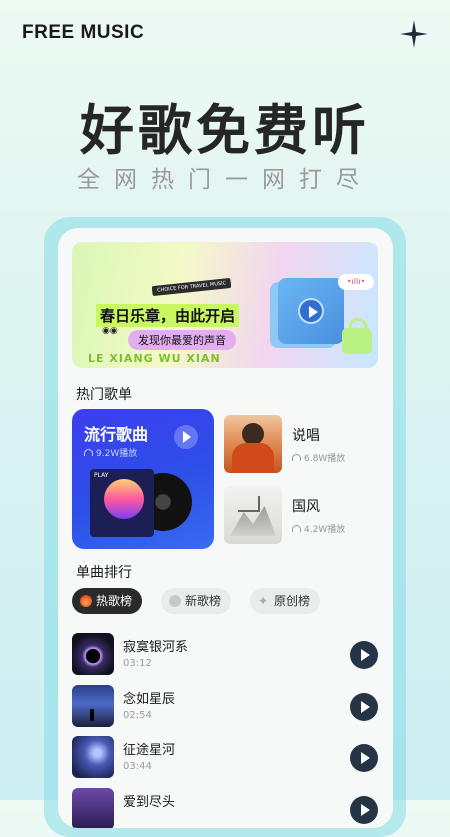 The image size is (450, 837). What do you see at coordinates (156, 647) in the screenshot?
I see `song-title: 寂寞银河系` at bounding box center [156, 647].